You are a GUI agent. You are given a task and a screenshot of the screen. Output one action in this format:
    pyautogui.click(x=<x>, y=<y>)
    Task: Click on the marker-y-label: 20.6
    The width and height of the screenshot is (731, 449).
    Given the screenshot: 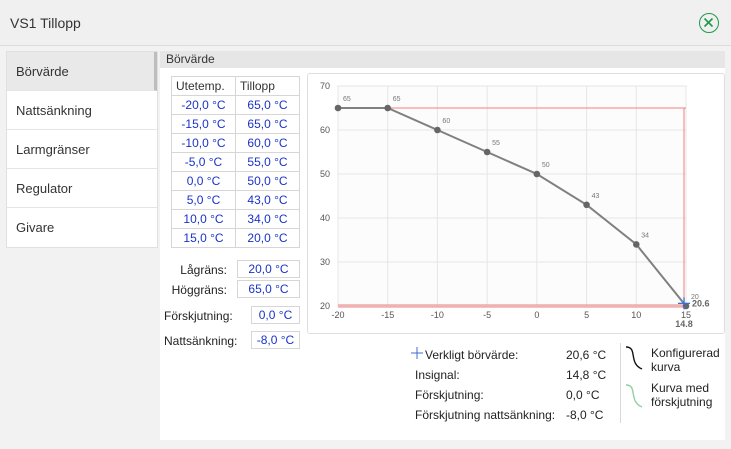 What is the action you would take?
    pyautogui.click(x=701, y=303)
    